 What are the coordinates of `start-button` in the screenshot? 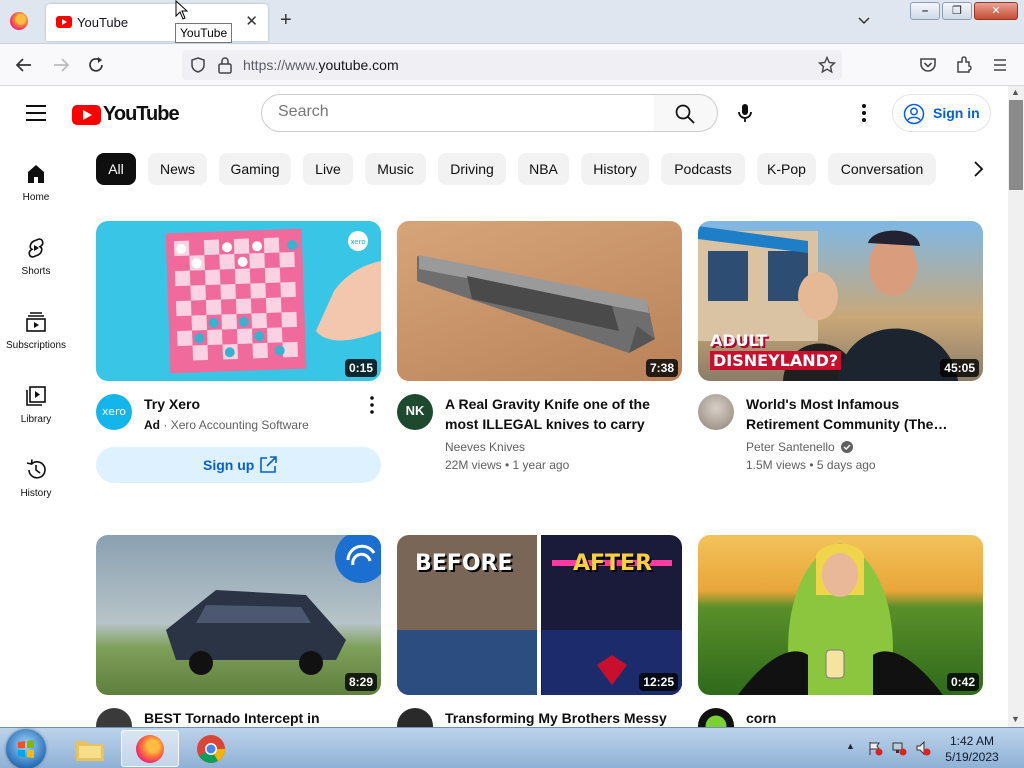 It's located at (26, 748).